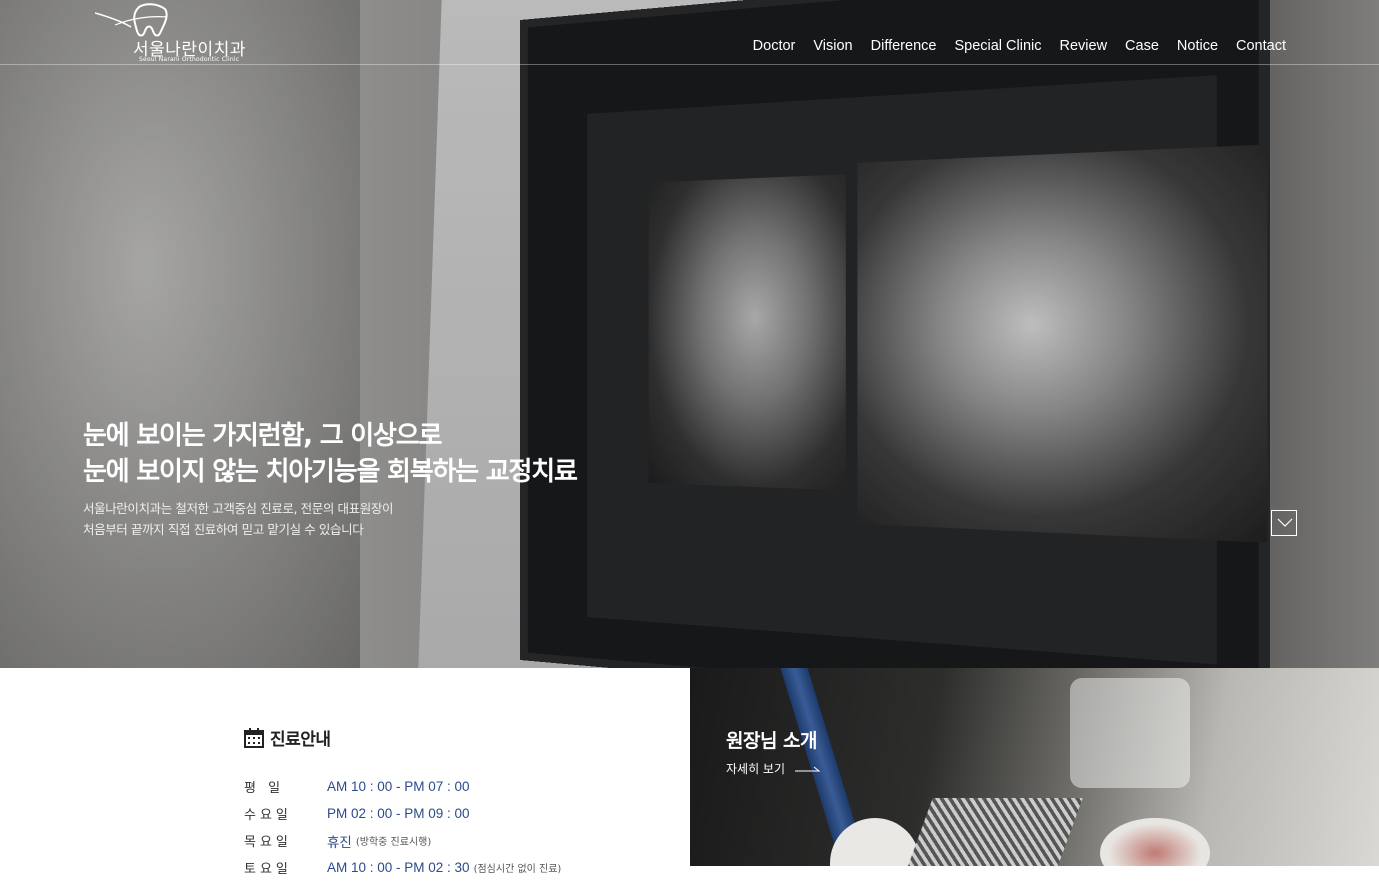 The image size is (1379, 881). What do you see at coordinates (223, 529) in the screenshot?
I see `hero-description-line-2: 처음부터 끝까지 직접 진료하여 믿고 맡기실 수 있습니다` at bounding box center [223, 529].